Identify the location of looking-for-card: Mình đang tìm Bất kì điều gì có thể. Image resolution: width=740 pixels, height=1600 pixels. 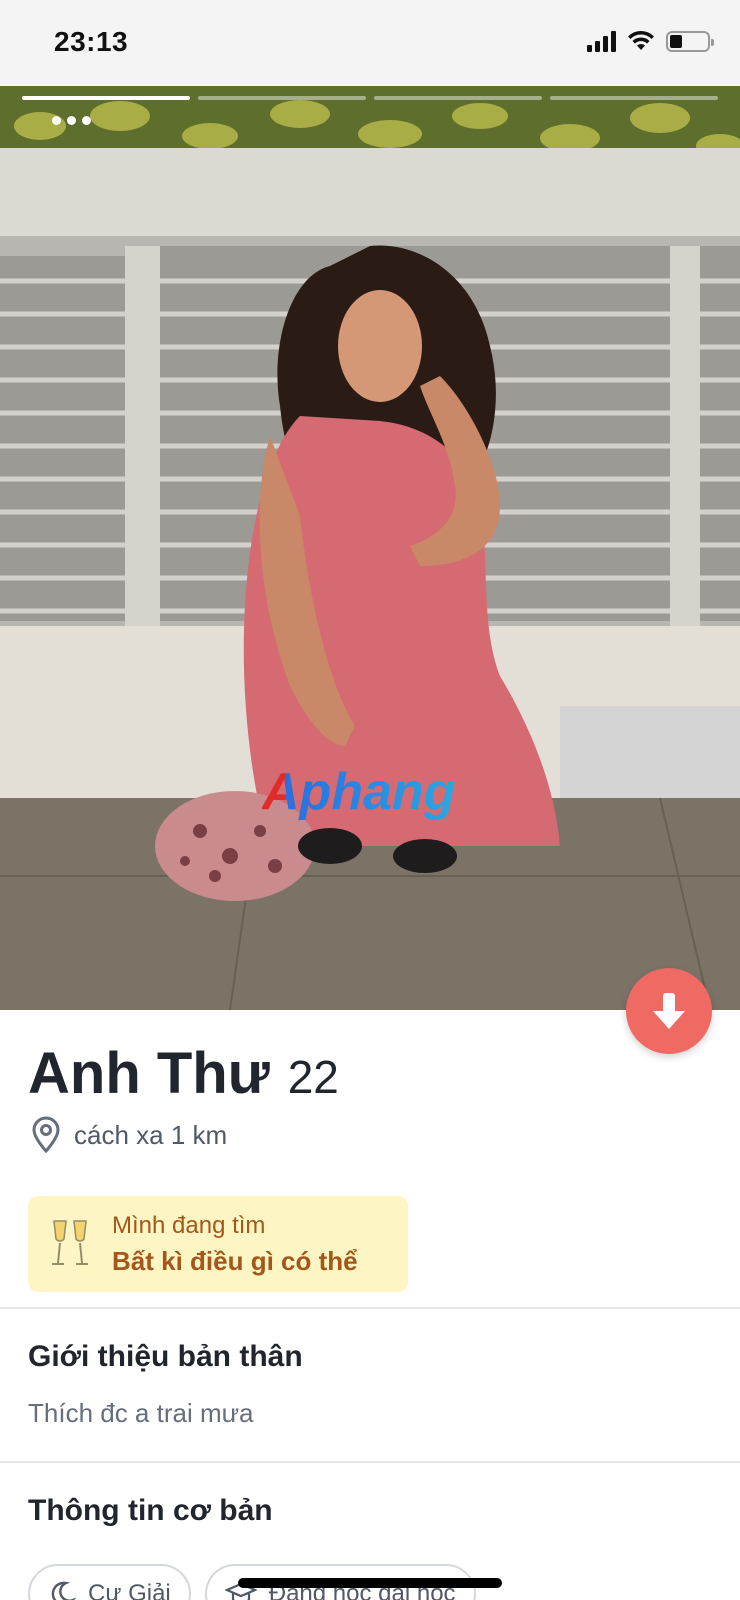
(218, 1244).